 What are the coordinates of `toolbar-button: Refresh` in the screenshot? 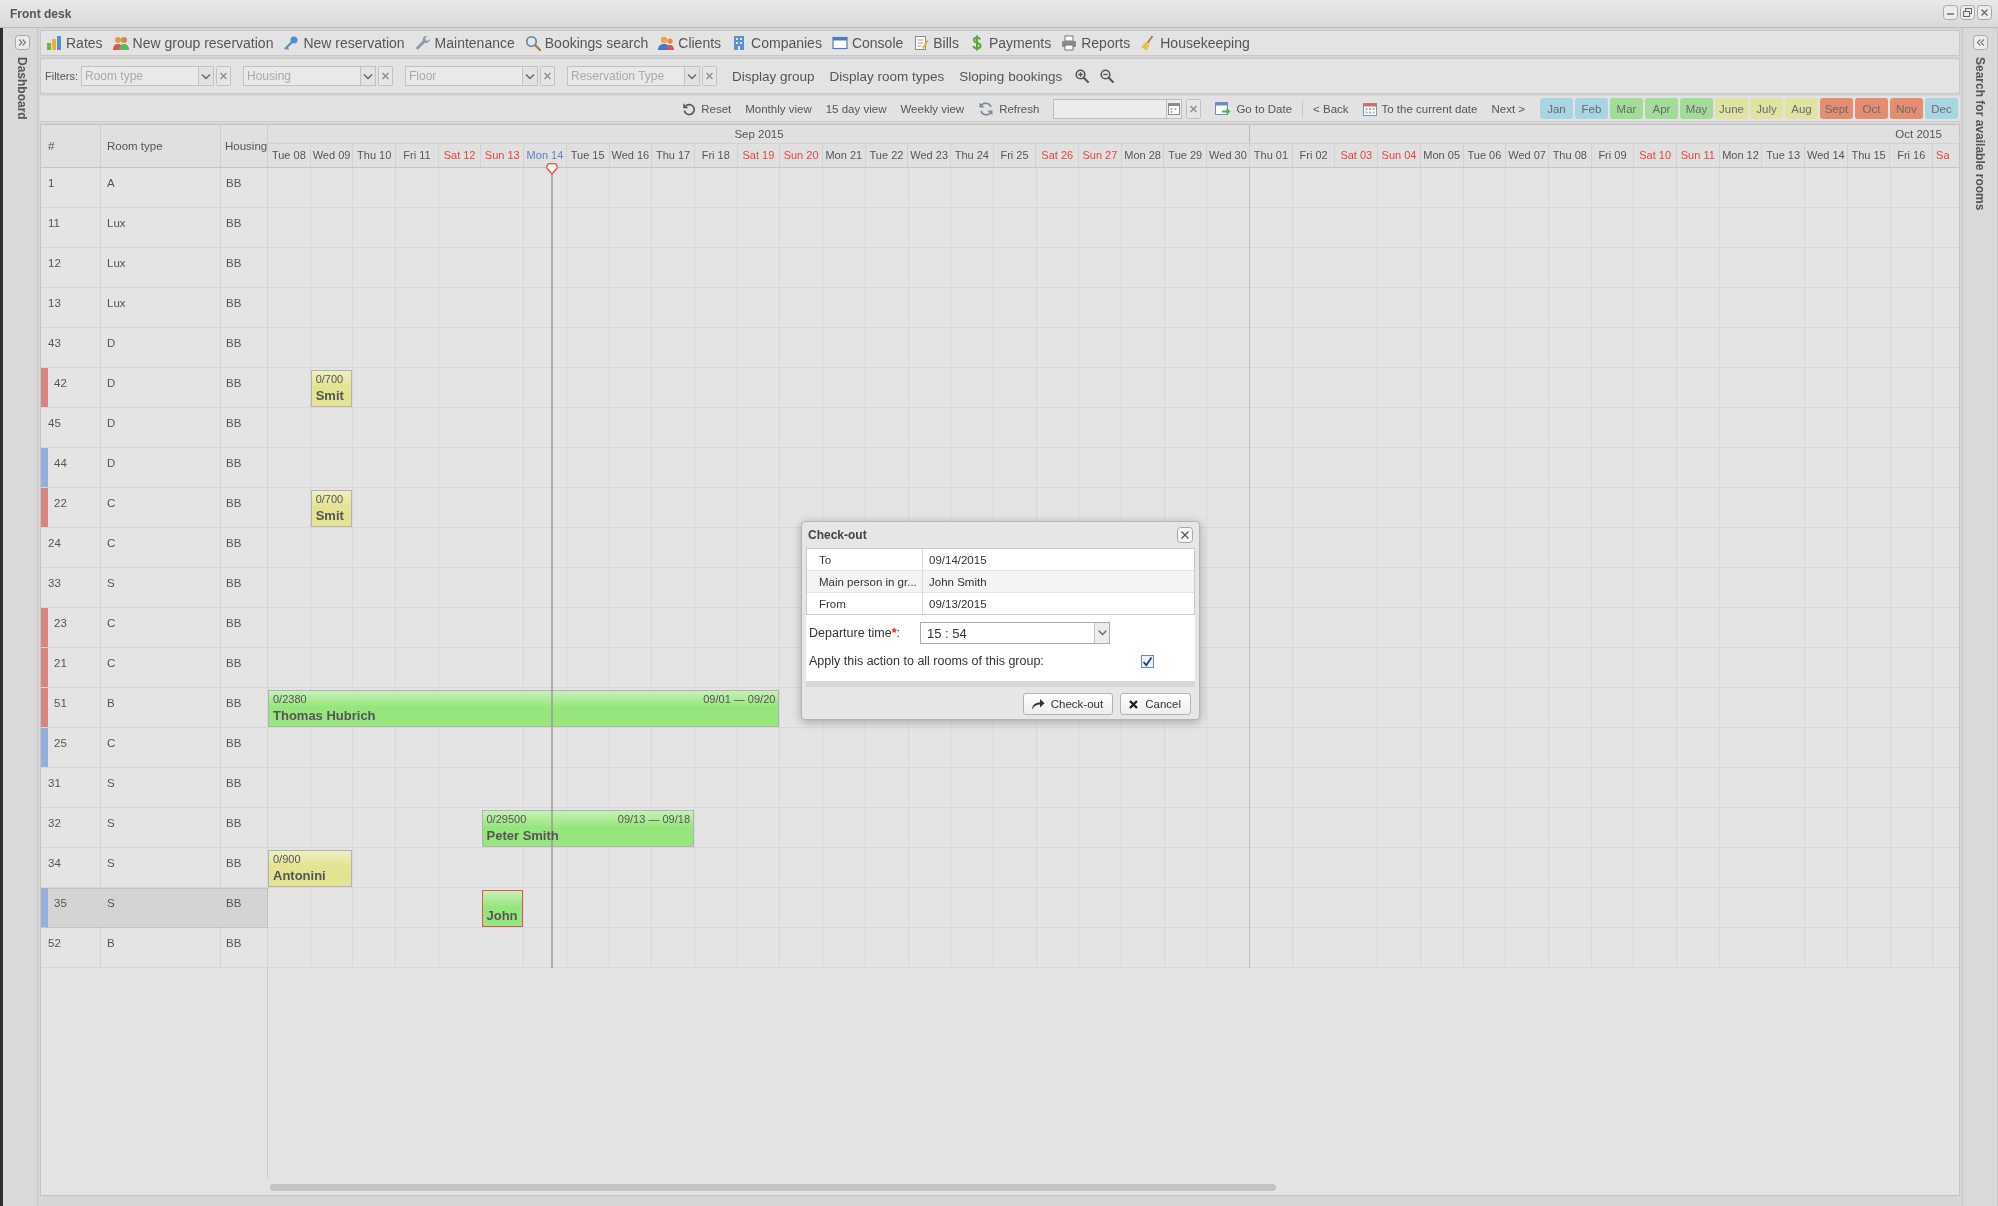 It's located at (1009, 108).